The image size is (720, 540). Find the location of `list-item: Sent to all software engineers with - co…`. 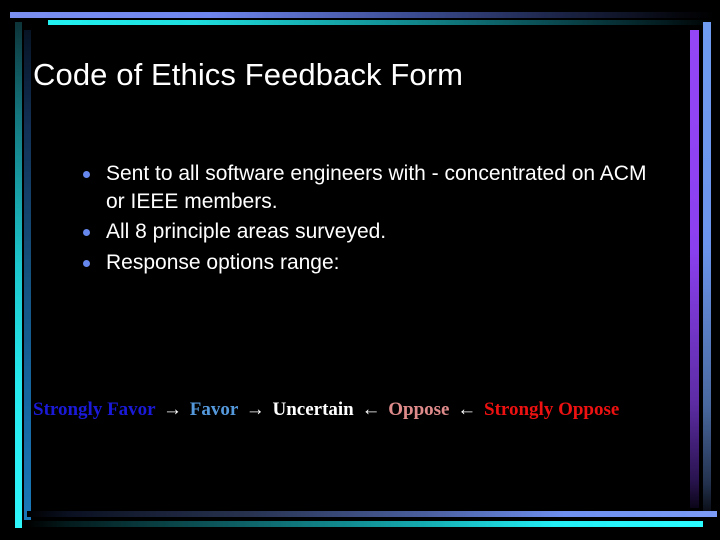

list-item: Sent to all software engineers with - co… is located at coordinates (366, 187).